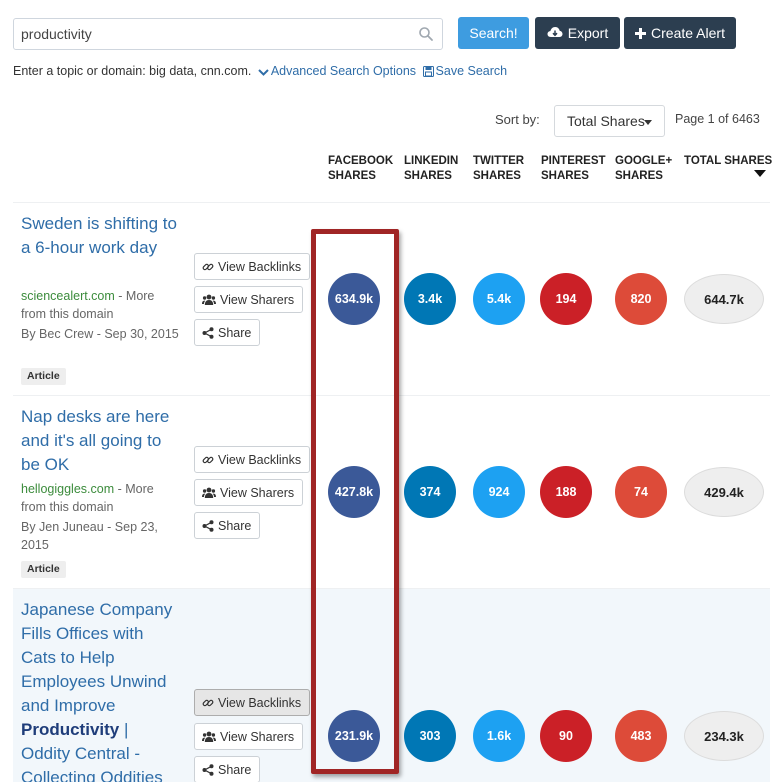 The height and width of the screenshot is (782, 782). What do you see at coordinates (688, 33) in the screenshot?
I see `create-alert-label: Create Alert` at bounding box center [688, 33].